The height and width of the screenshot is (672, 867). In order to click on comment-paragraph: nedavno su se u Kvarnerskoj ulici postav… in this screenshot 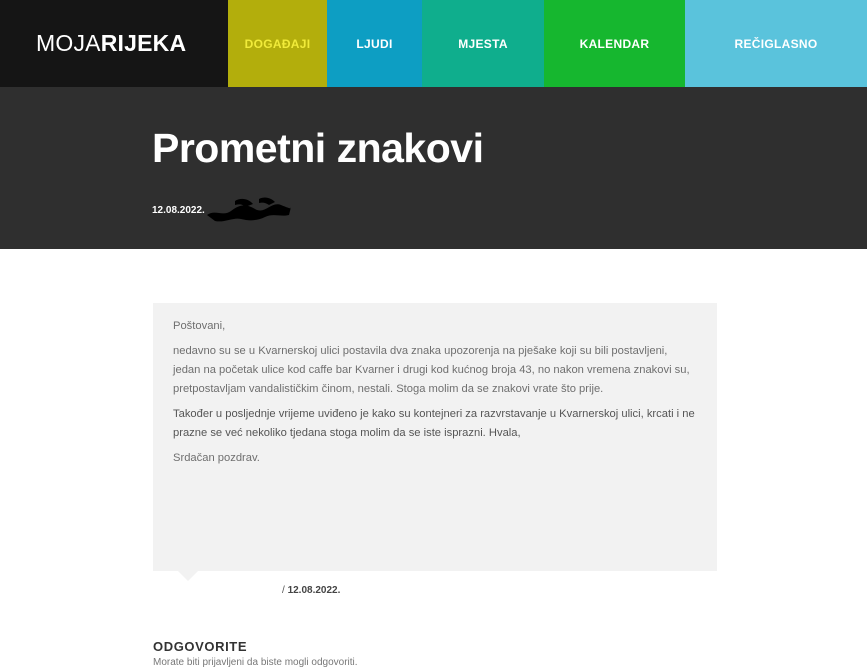, I will do `click(431, 370)`.